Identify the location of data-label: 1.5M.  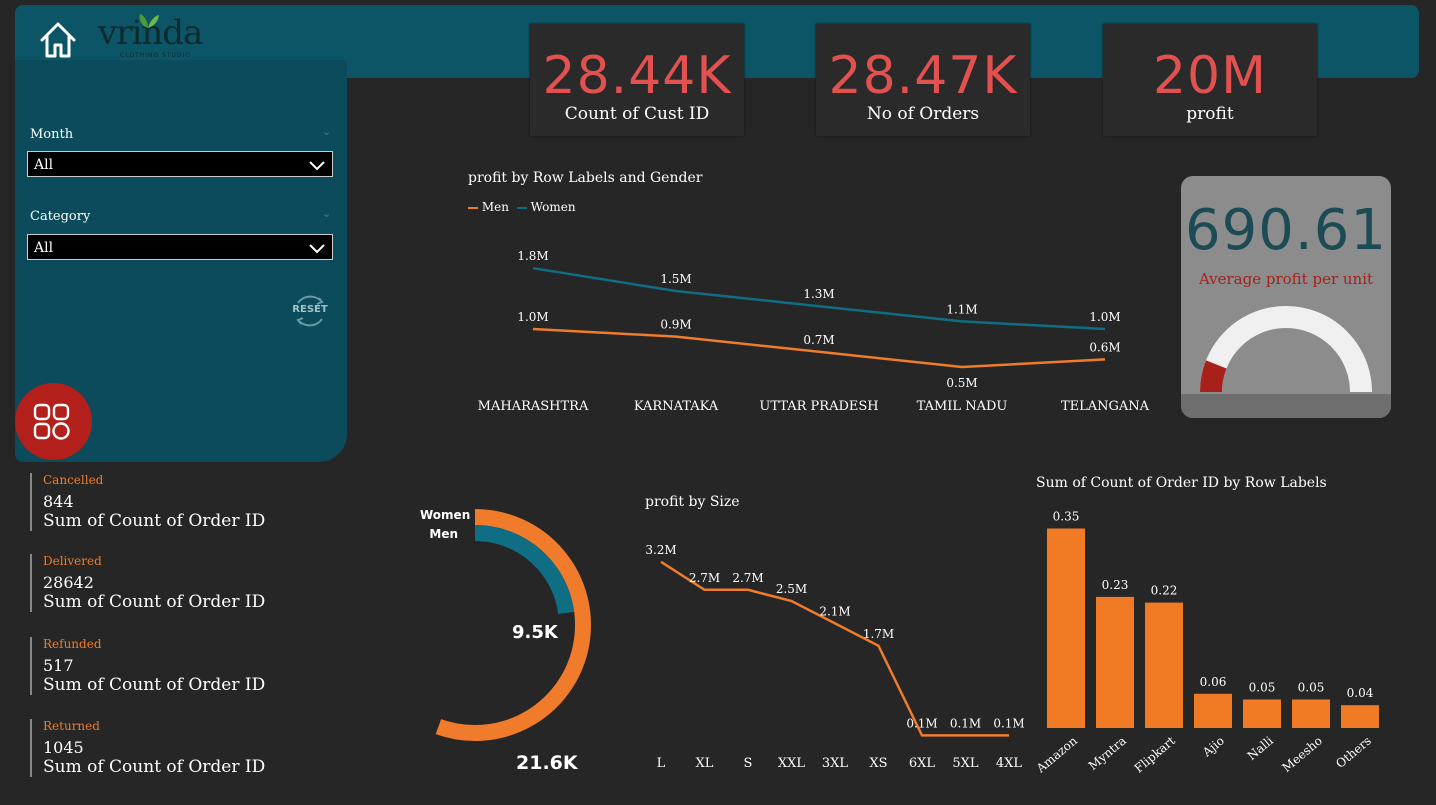
(675, 279).